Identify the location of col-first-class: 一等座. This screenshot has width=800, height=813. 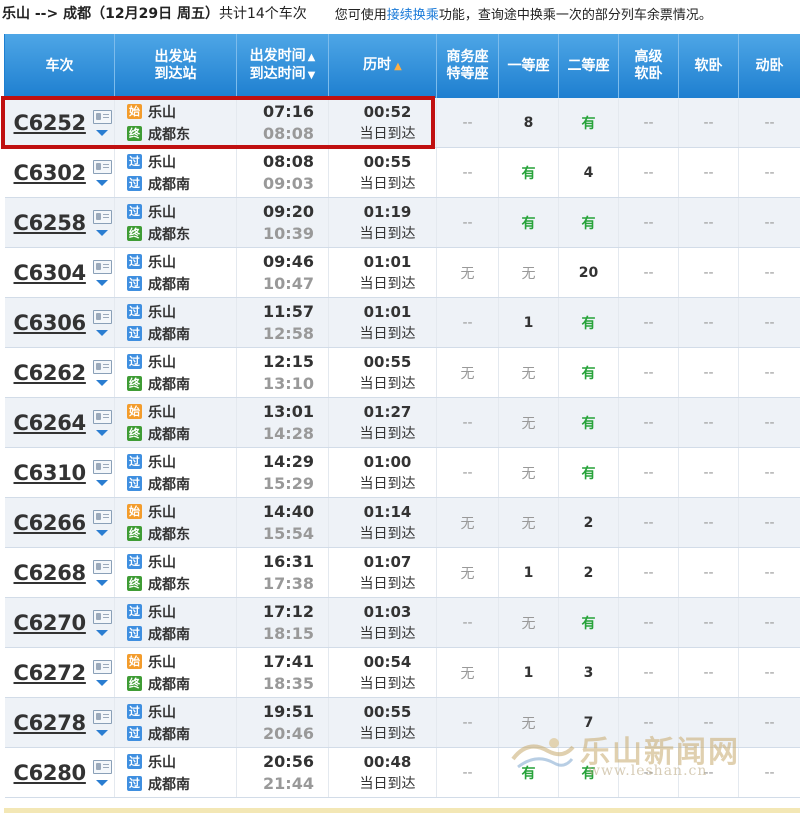
(528, 66).